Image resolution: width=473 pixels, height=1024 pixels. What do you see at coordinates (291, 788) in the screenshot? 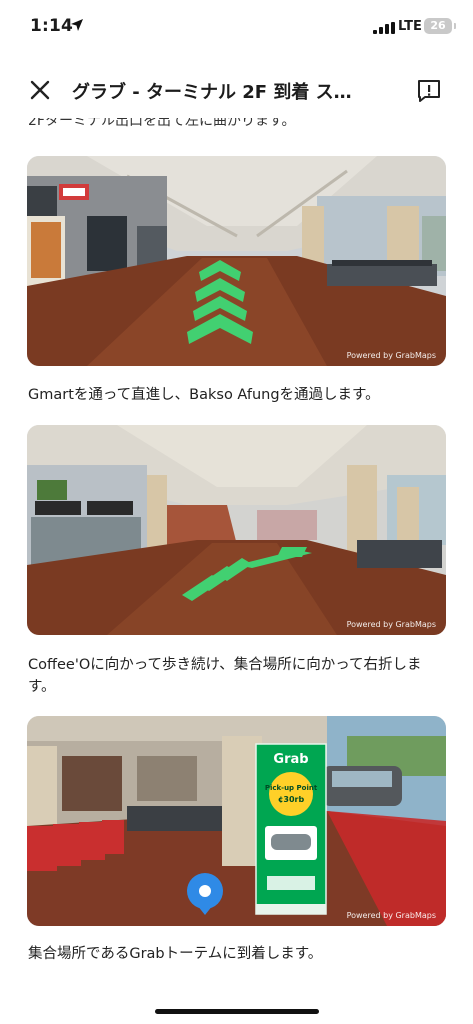
I see `totem-title: Pick-up Point` at bounding box center [291, 788].